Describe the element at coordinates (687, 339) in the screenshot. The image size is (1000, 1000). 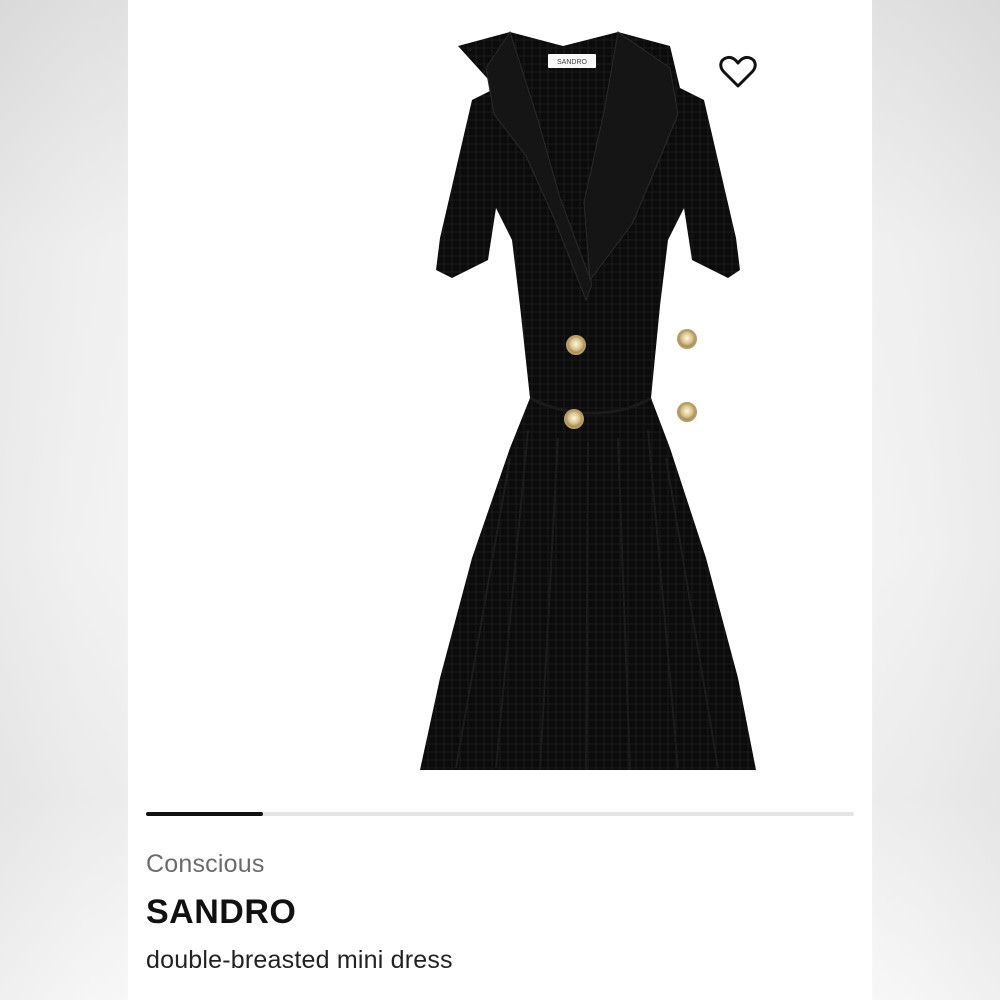
I see `button-top-right` at that location.